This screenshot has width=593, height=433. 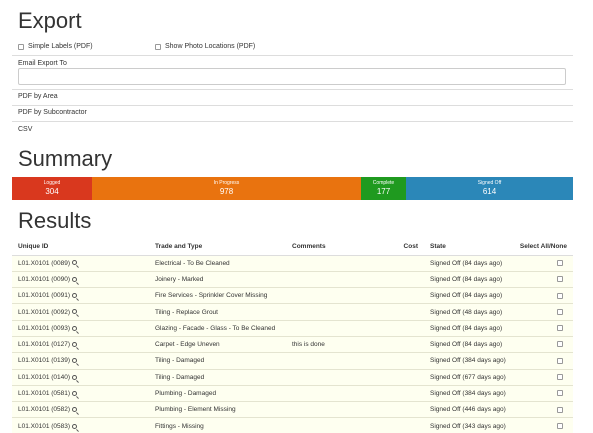 I want to click on segment-count: 614, so click(x=489, y=191).